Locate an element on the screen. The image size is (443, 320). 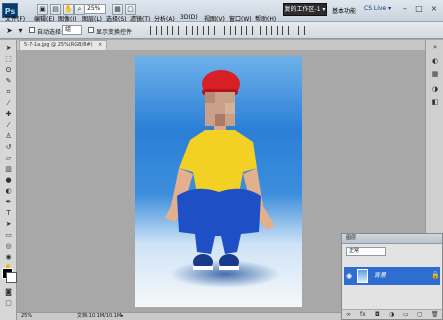
show-transform-checkbox is located at coordinates (91, 30).